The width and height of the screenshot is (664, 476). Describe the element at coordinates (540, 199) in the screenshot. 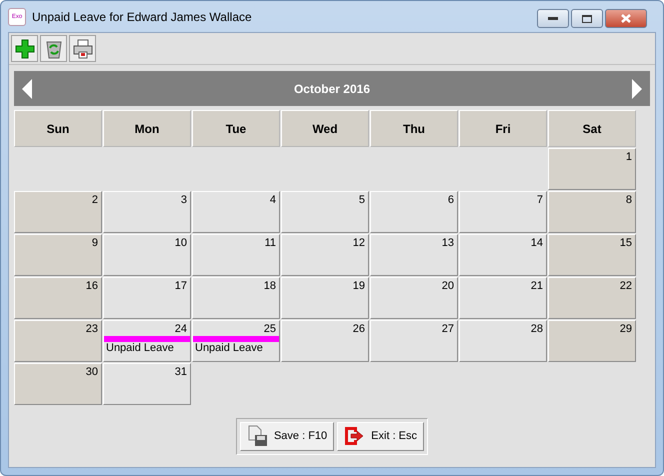

I see `day-number: 7` at that location.